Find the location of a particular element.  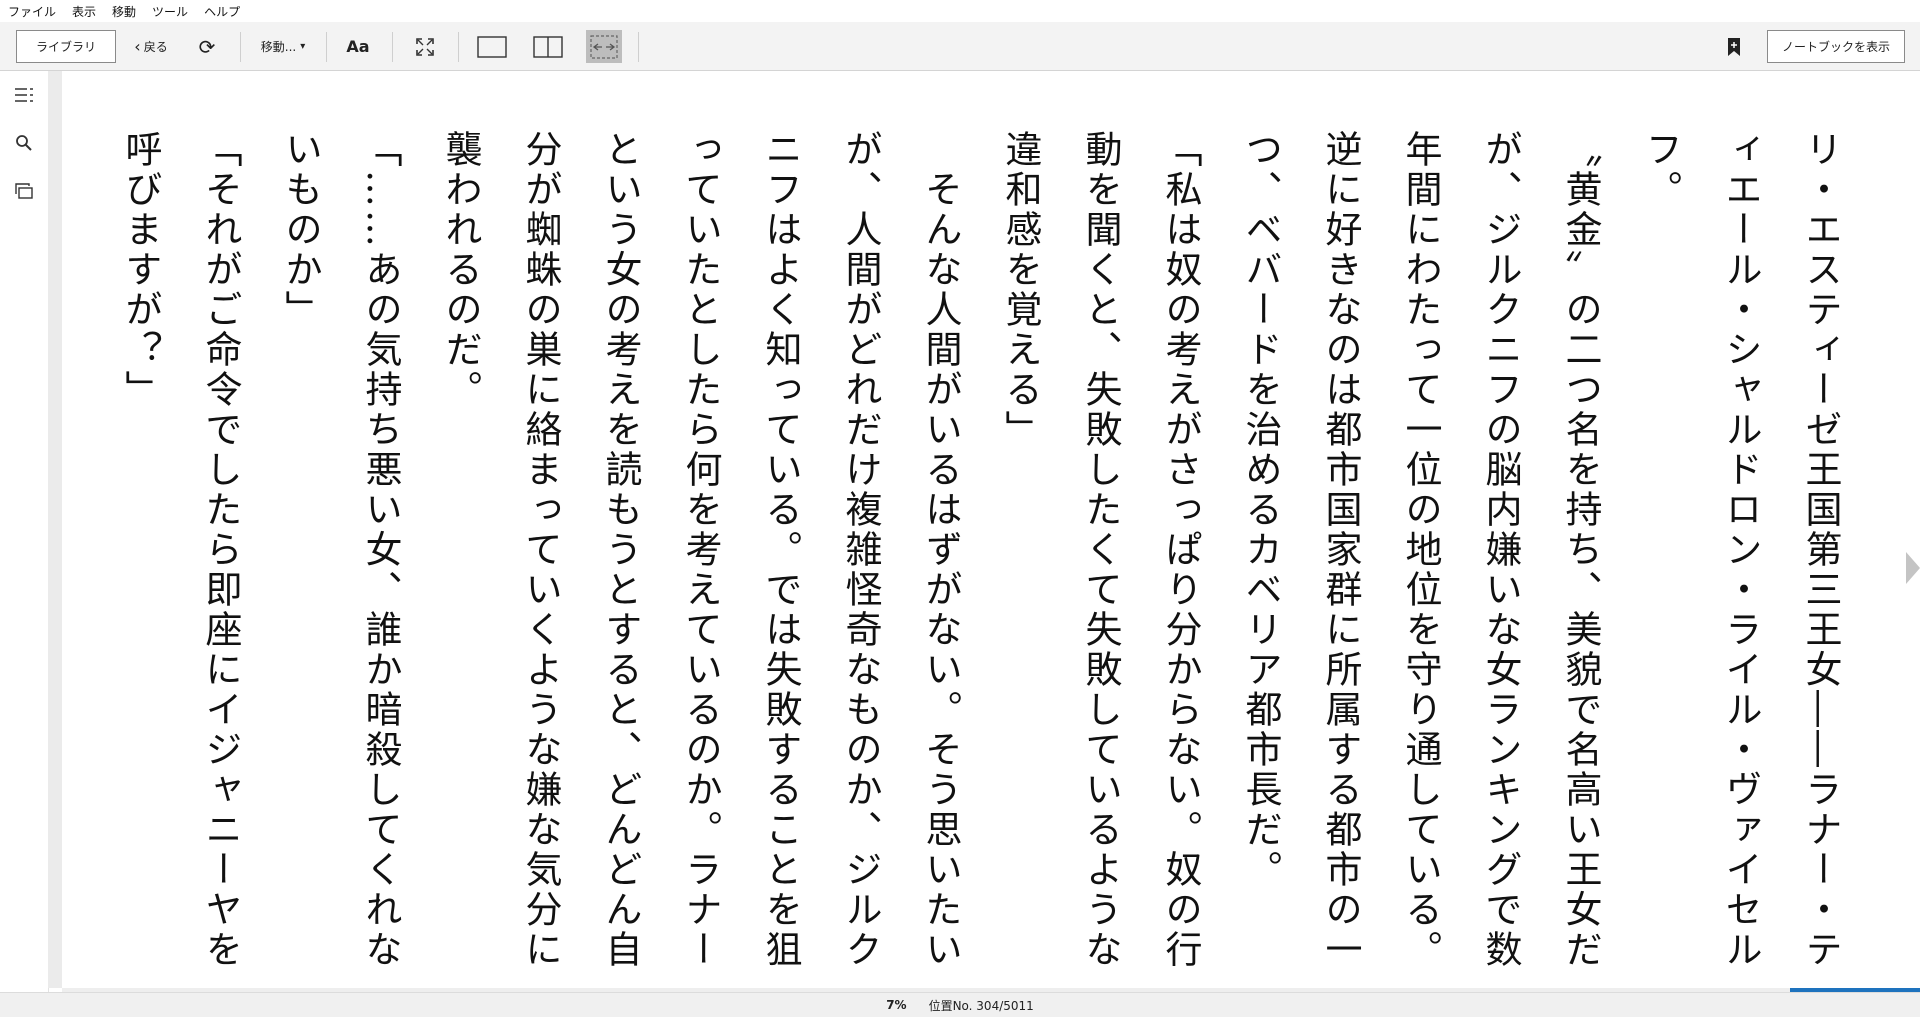

flashcards-button is located at coordinates (24, 191).